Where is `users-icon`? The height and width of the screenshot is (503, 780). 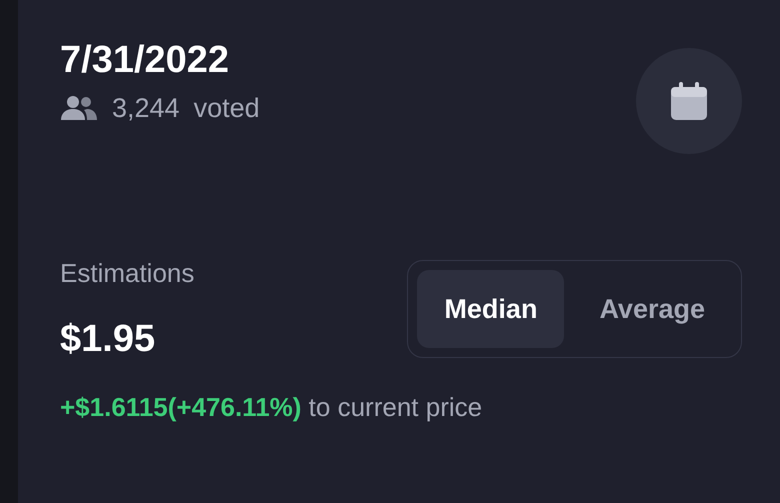 users-icon is located at coordinates (79, 108).